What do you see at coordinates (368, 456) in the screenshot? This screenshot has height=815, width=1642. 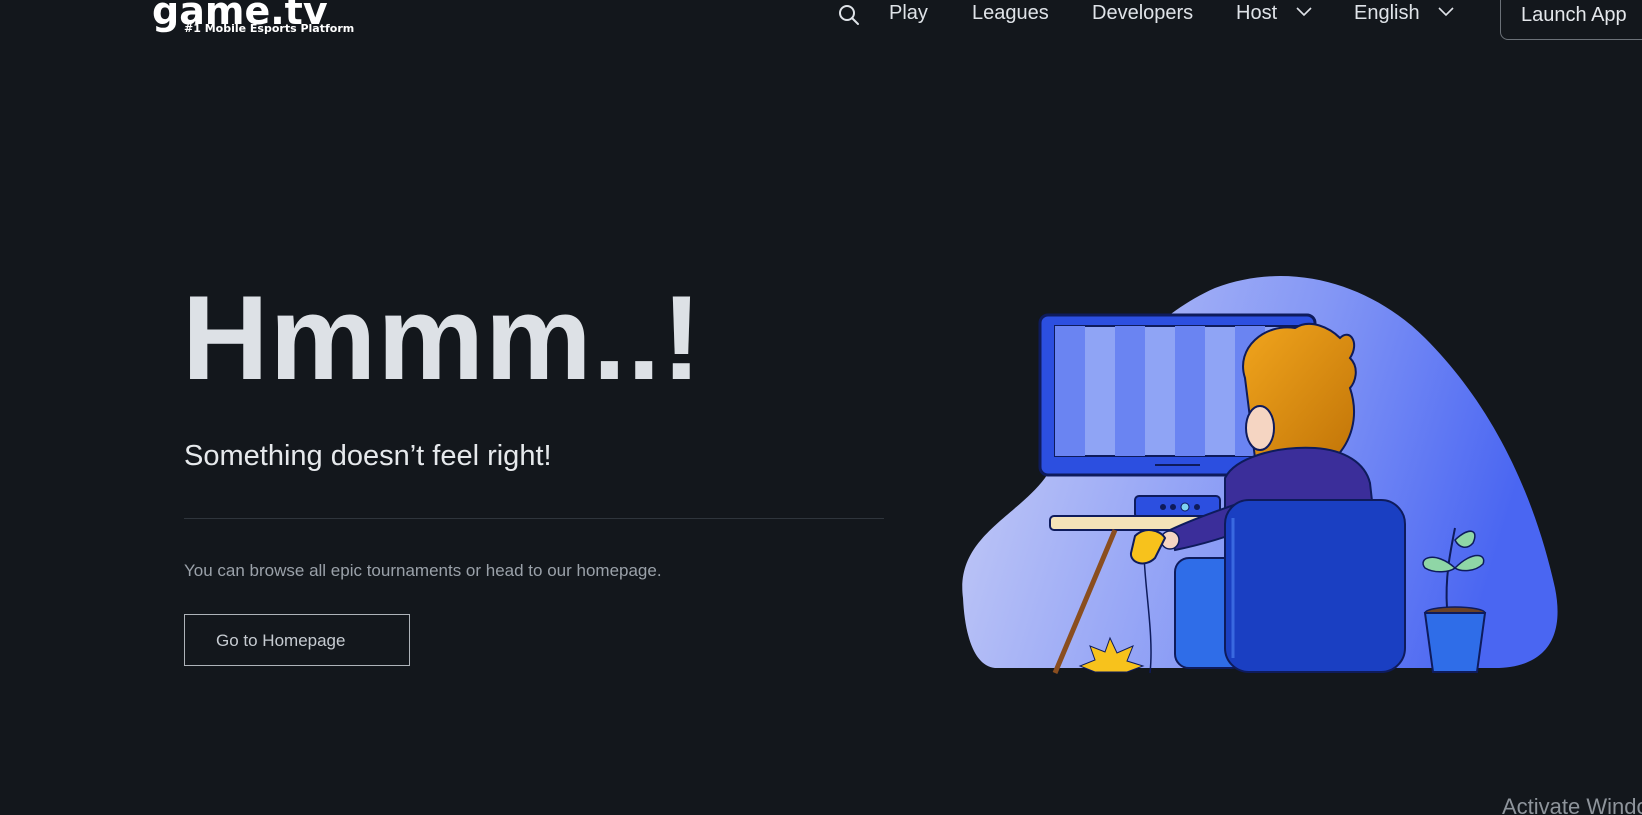 I see `page-subtitle: Something doesn’t feel right!` at bounding box center [368, 456].